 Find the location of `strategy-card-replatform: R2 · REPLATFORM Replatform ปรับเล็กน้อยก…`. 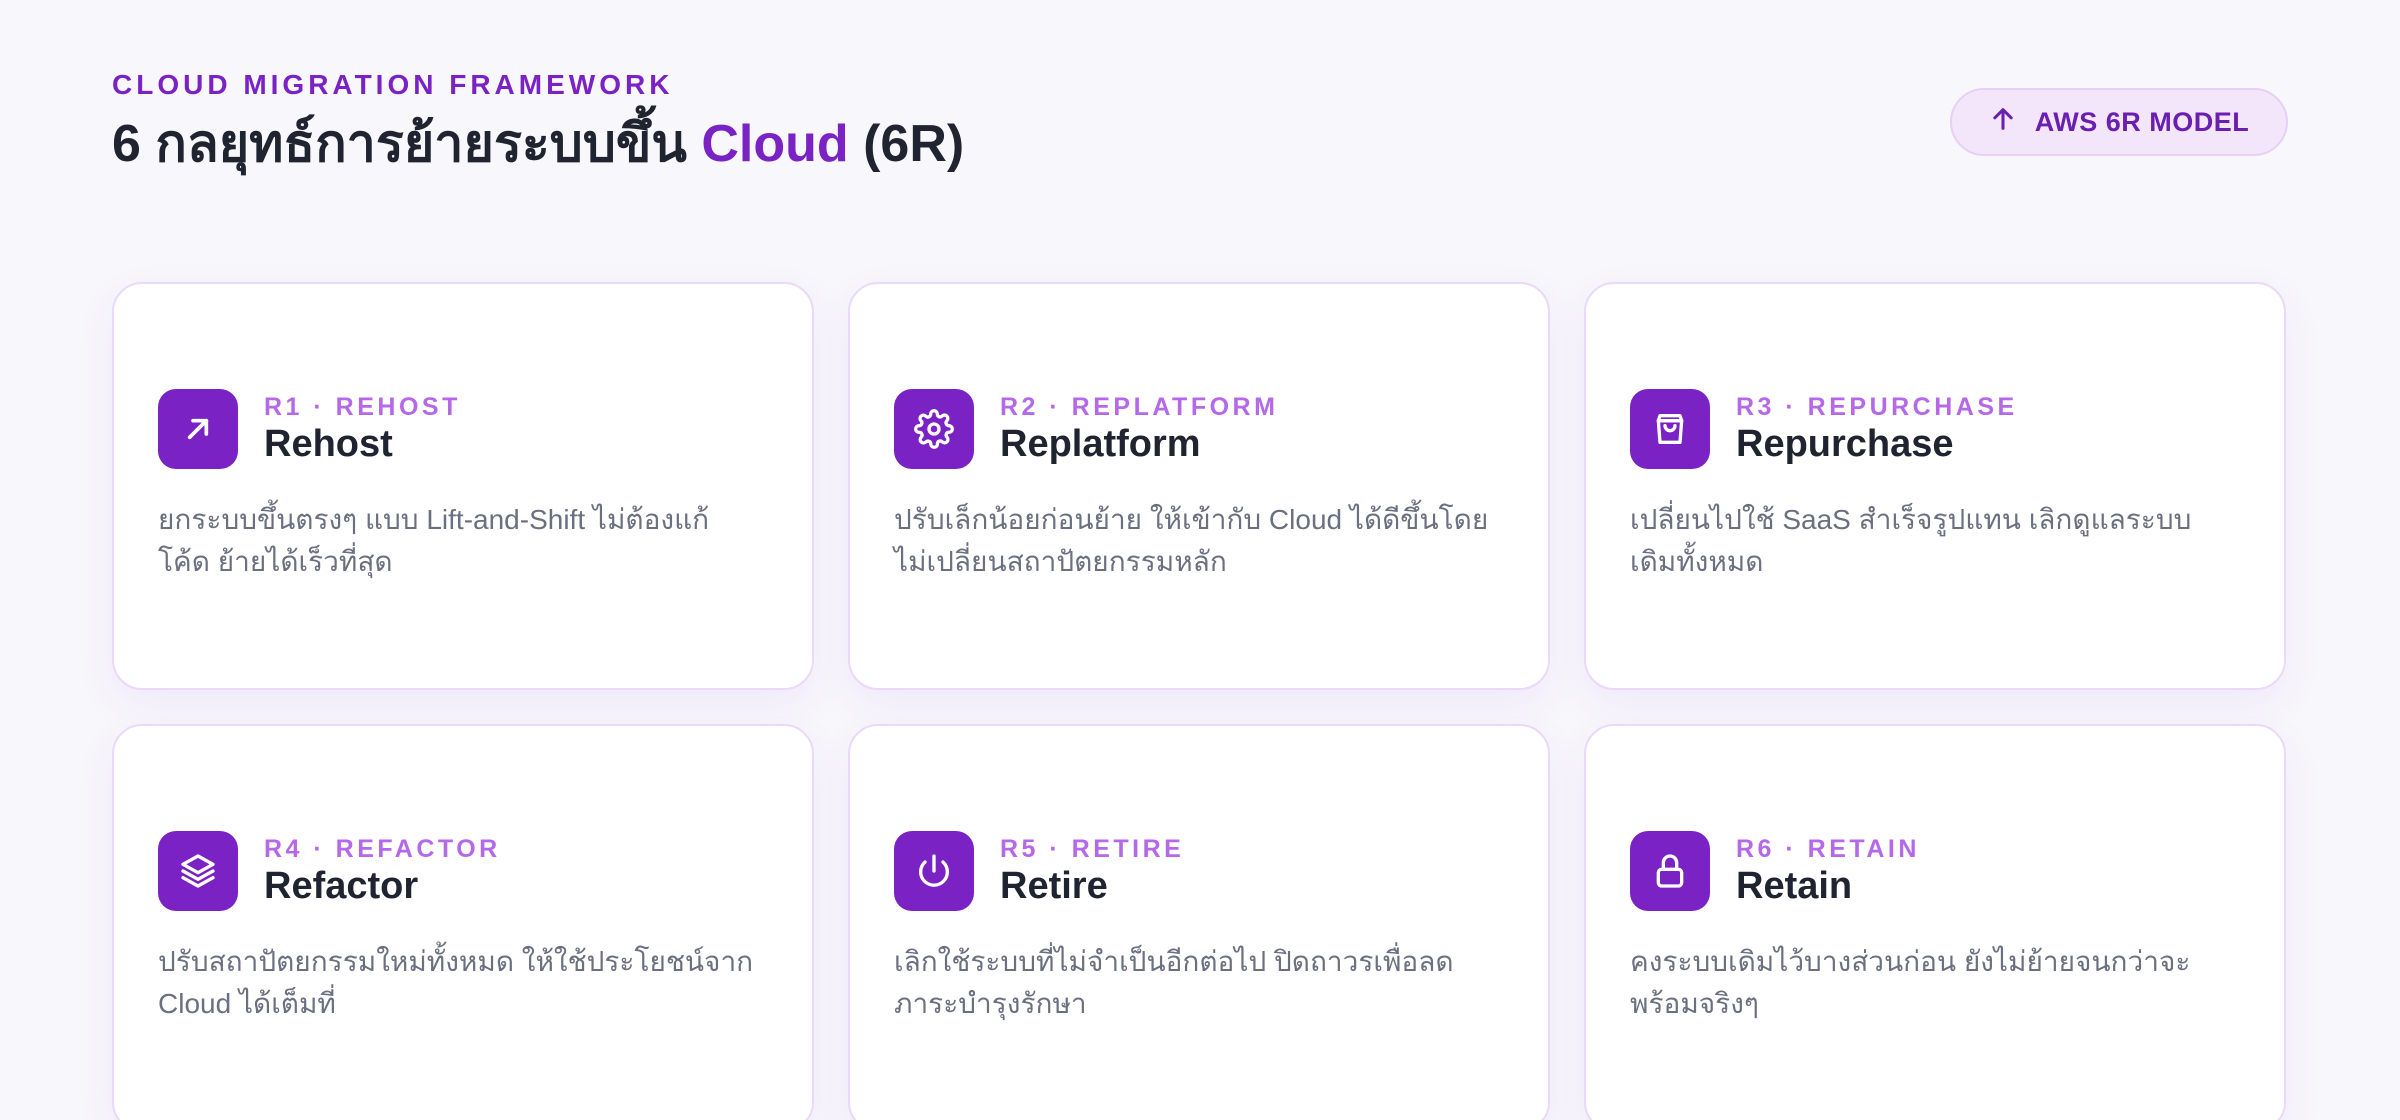

strategy-card-replatform: R2 · REPLATFORM Replatform ปรับเล็กน้อยก… is located at coordinates (1199, 486).